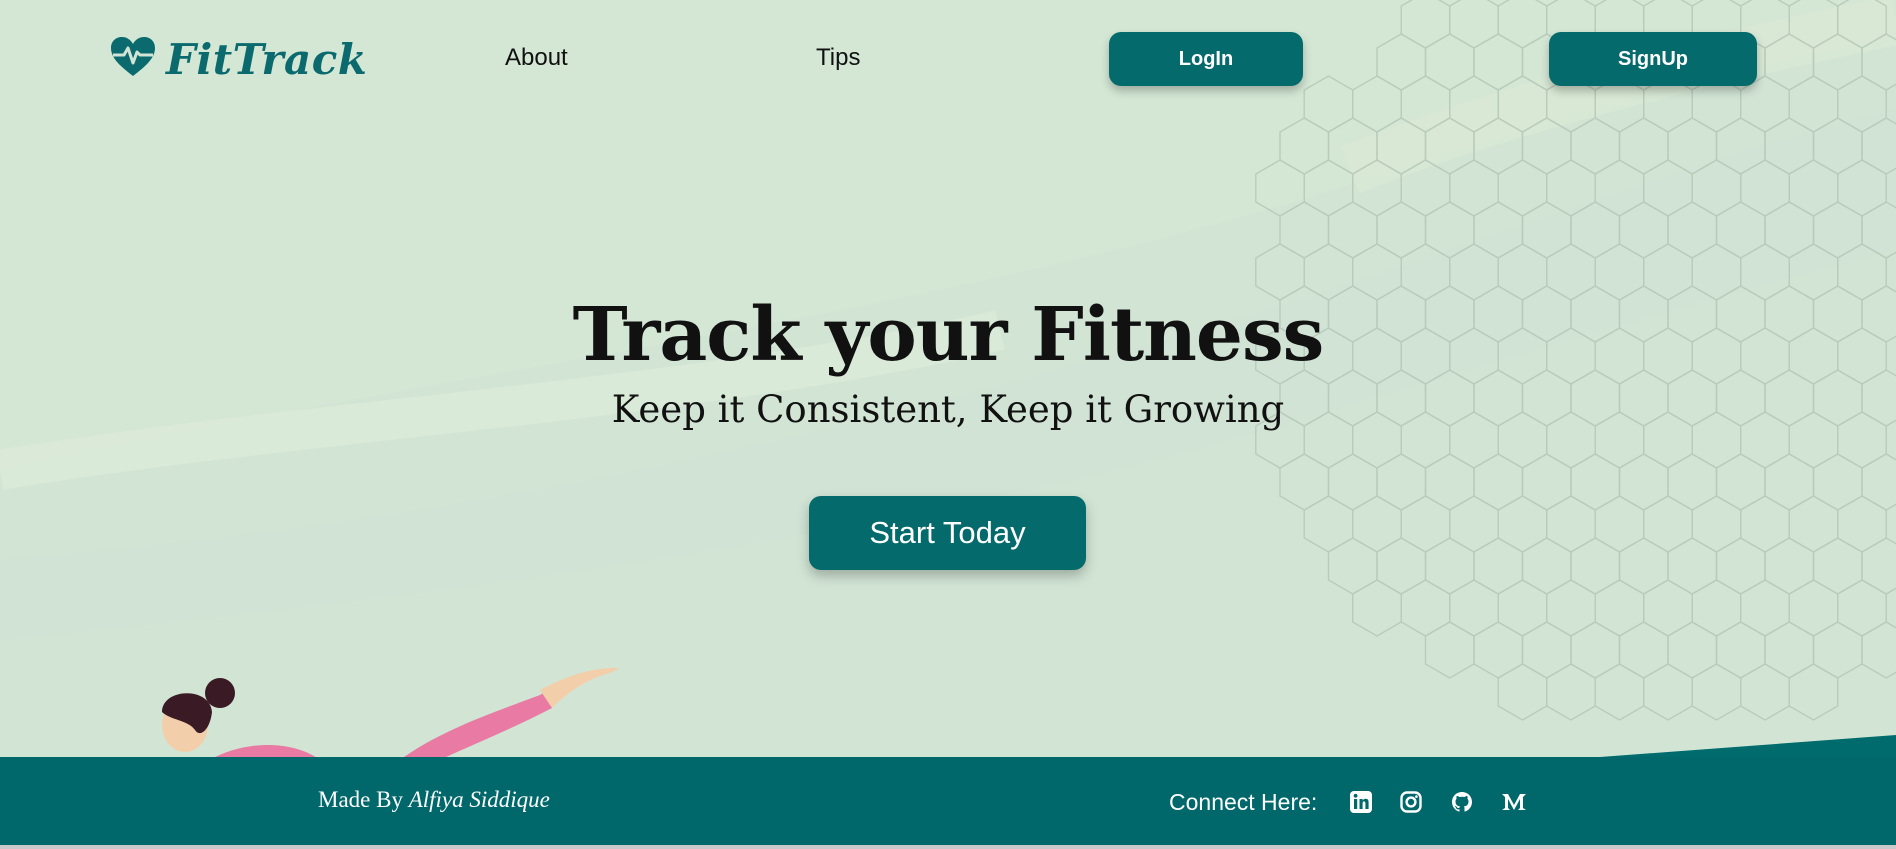 The height and width of the screenshot is (849, 1896). I want to click on hero-title: Track your Fitness, so click(948, 335).